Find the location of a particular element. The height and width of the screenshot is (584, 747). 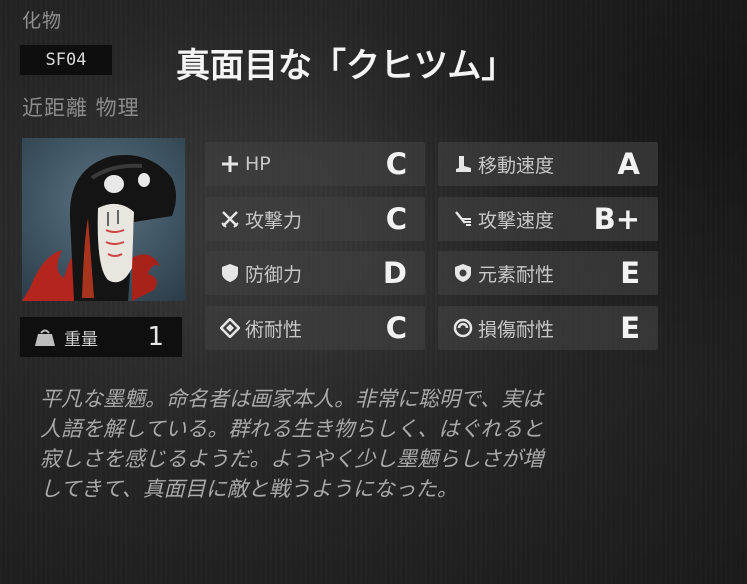

unit-code-badge: SF04 is located at coordinates (66, 60).